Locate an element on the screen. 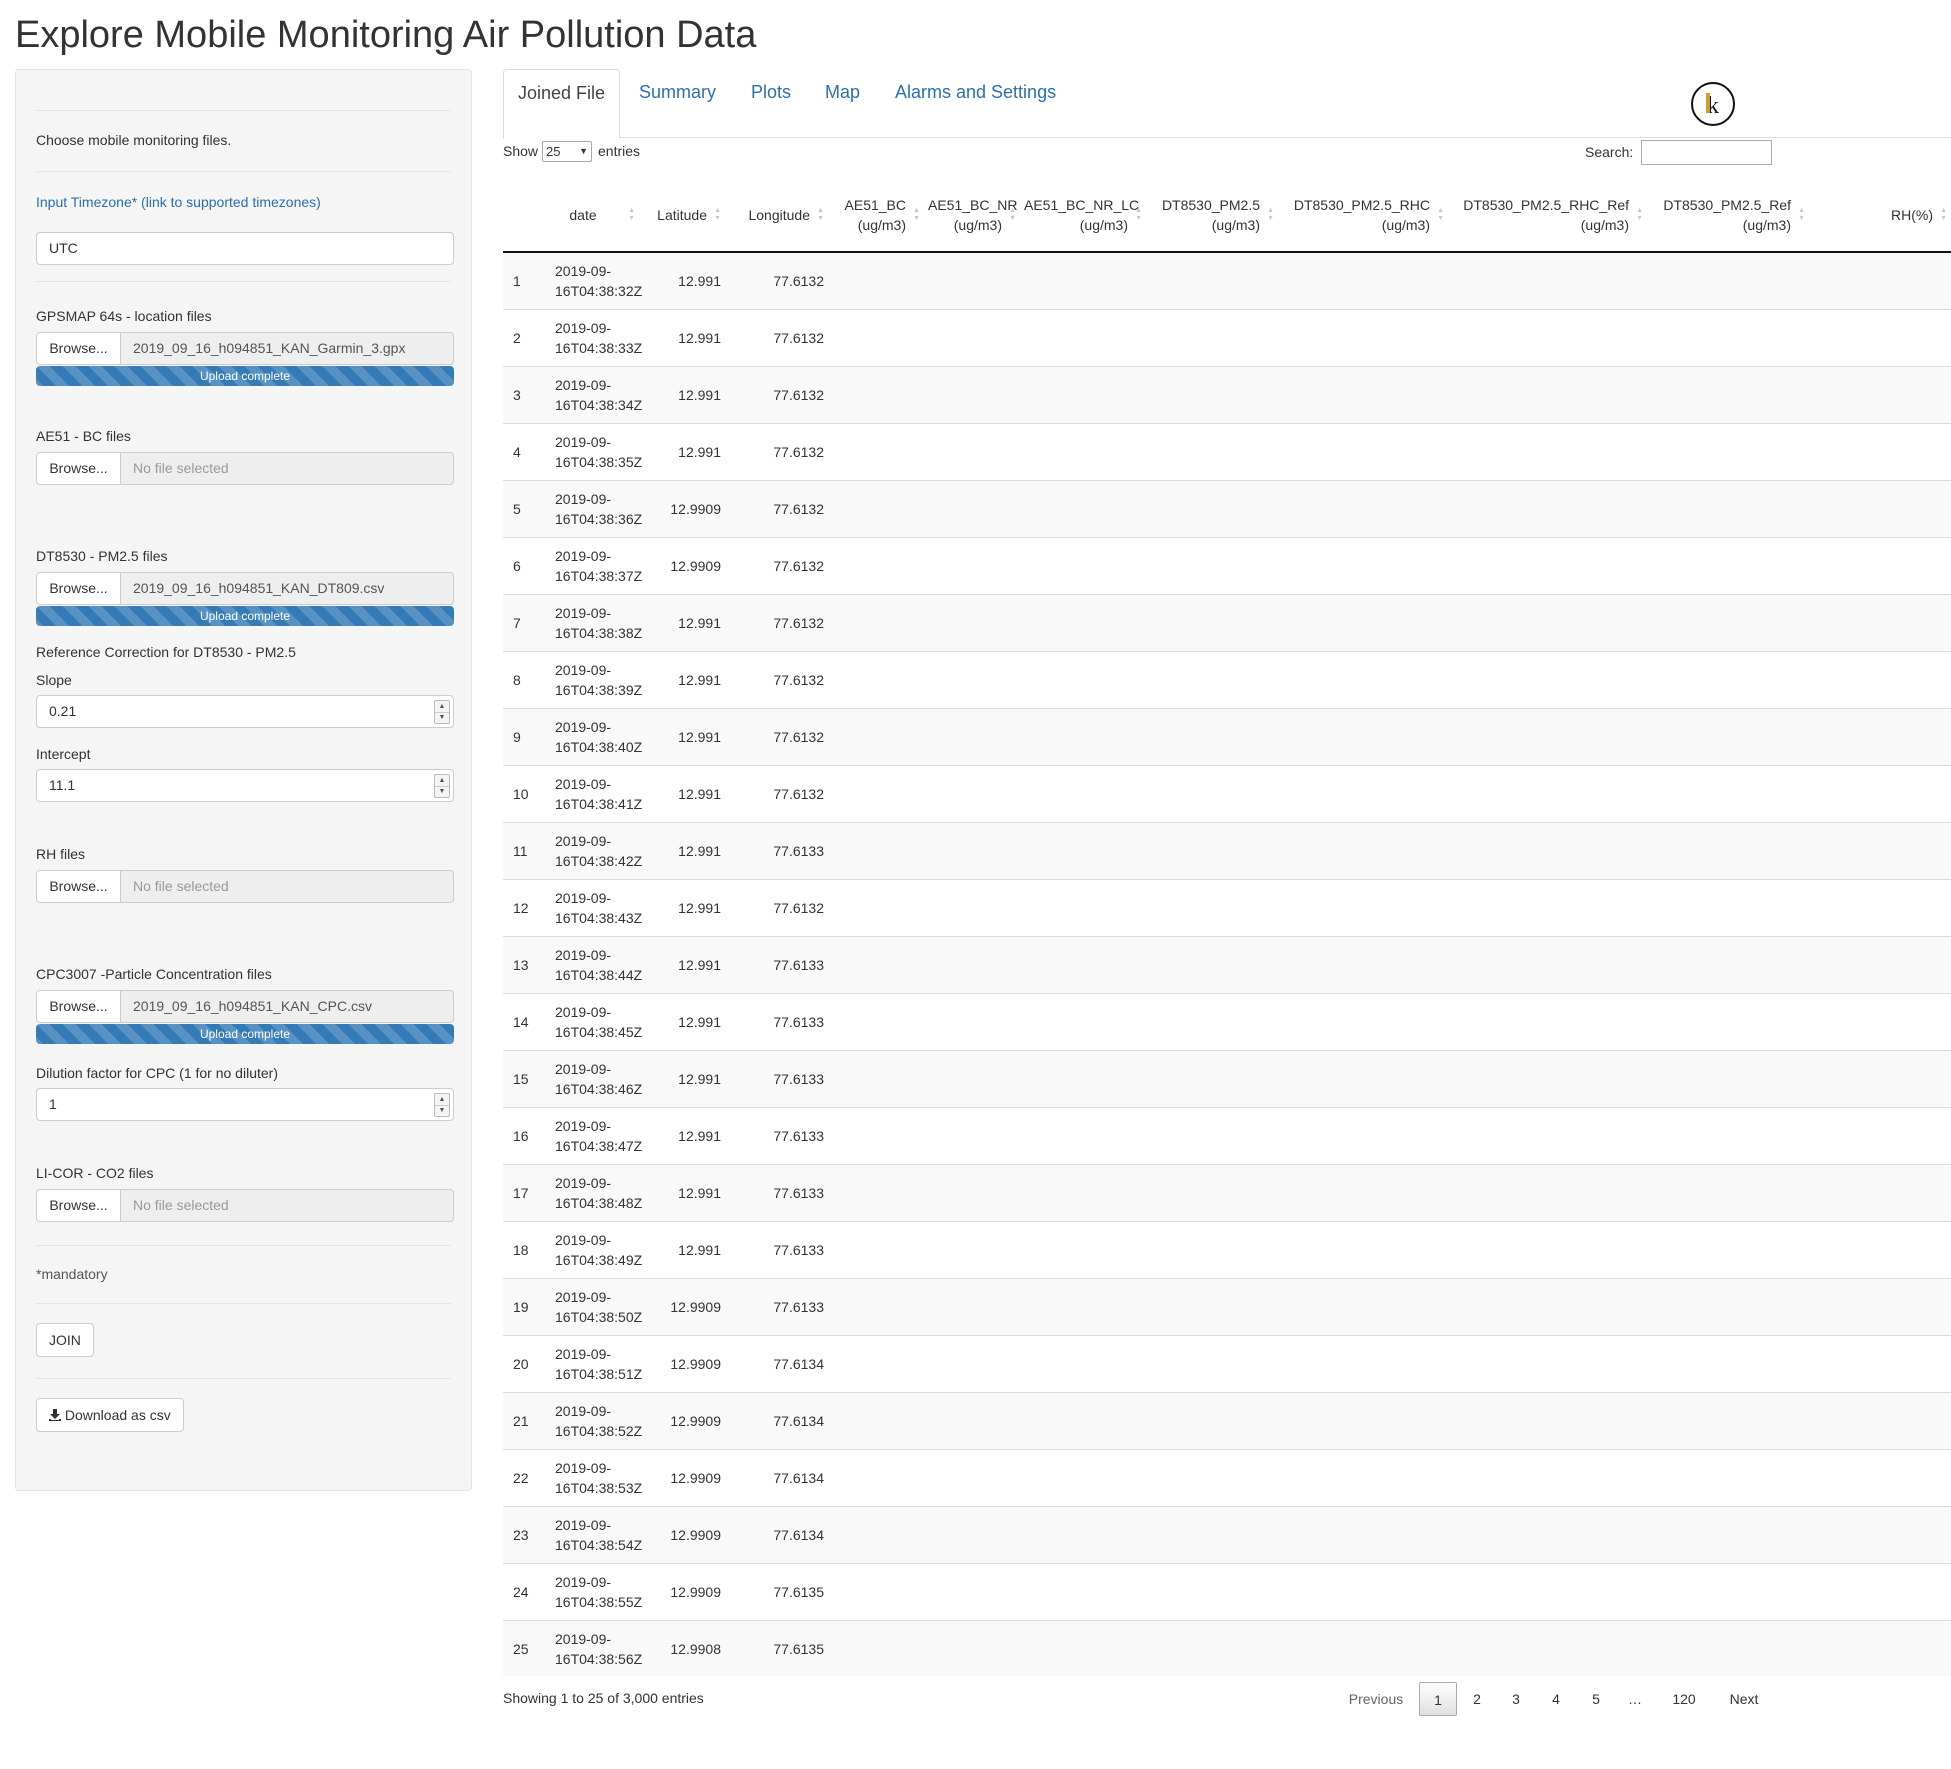 This screenshot has width=1951, height=1769. column-header-ae51-bc-nr: AE51_BC_NR (ug/m3) ▲ ▼ is located at coordinates (972, 215).